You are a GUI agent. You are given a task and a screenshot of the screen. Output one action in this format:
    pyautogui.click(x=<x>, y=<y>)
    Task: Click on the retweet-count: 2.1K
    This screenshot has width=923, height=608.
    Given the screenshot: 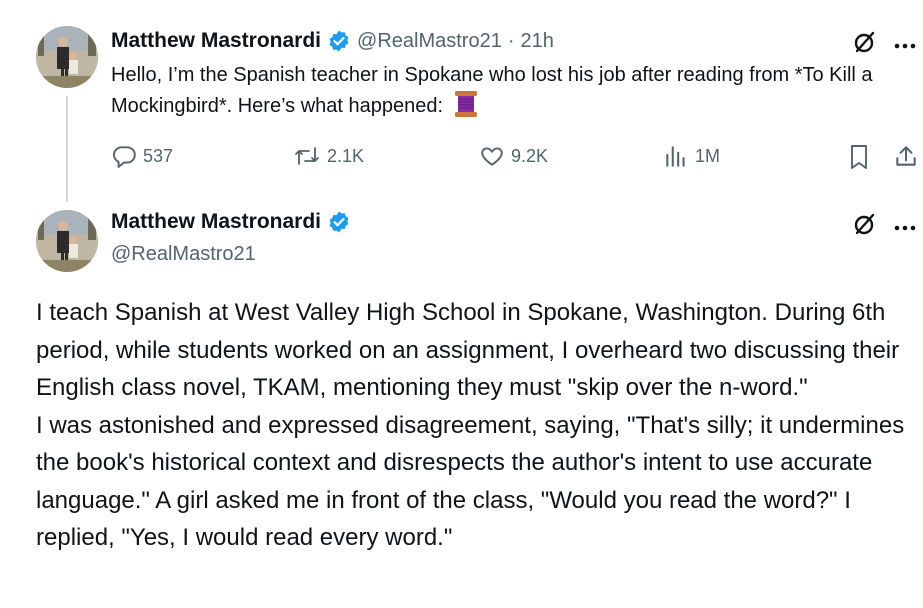 What is the action you would take?
    pyautogui.click(x=346, y=155)
    